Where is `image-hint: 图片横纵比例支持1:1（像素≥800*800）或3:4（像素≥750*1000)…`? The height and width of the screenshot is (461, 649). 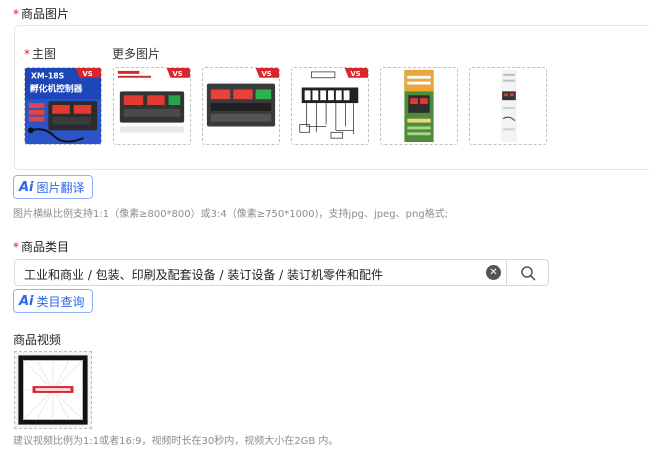 image-hint: 图片横纵比例支持1:1（像素≥800*800）或3:4（像素≥750*1000)… is located at coordinates (231, 214).